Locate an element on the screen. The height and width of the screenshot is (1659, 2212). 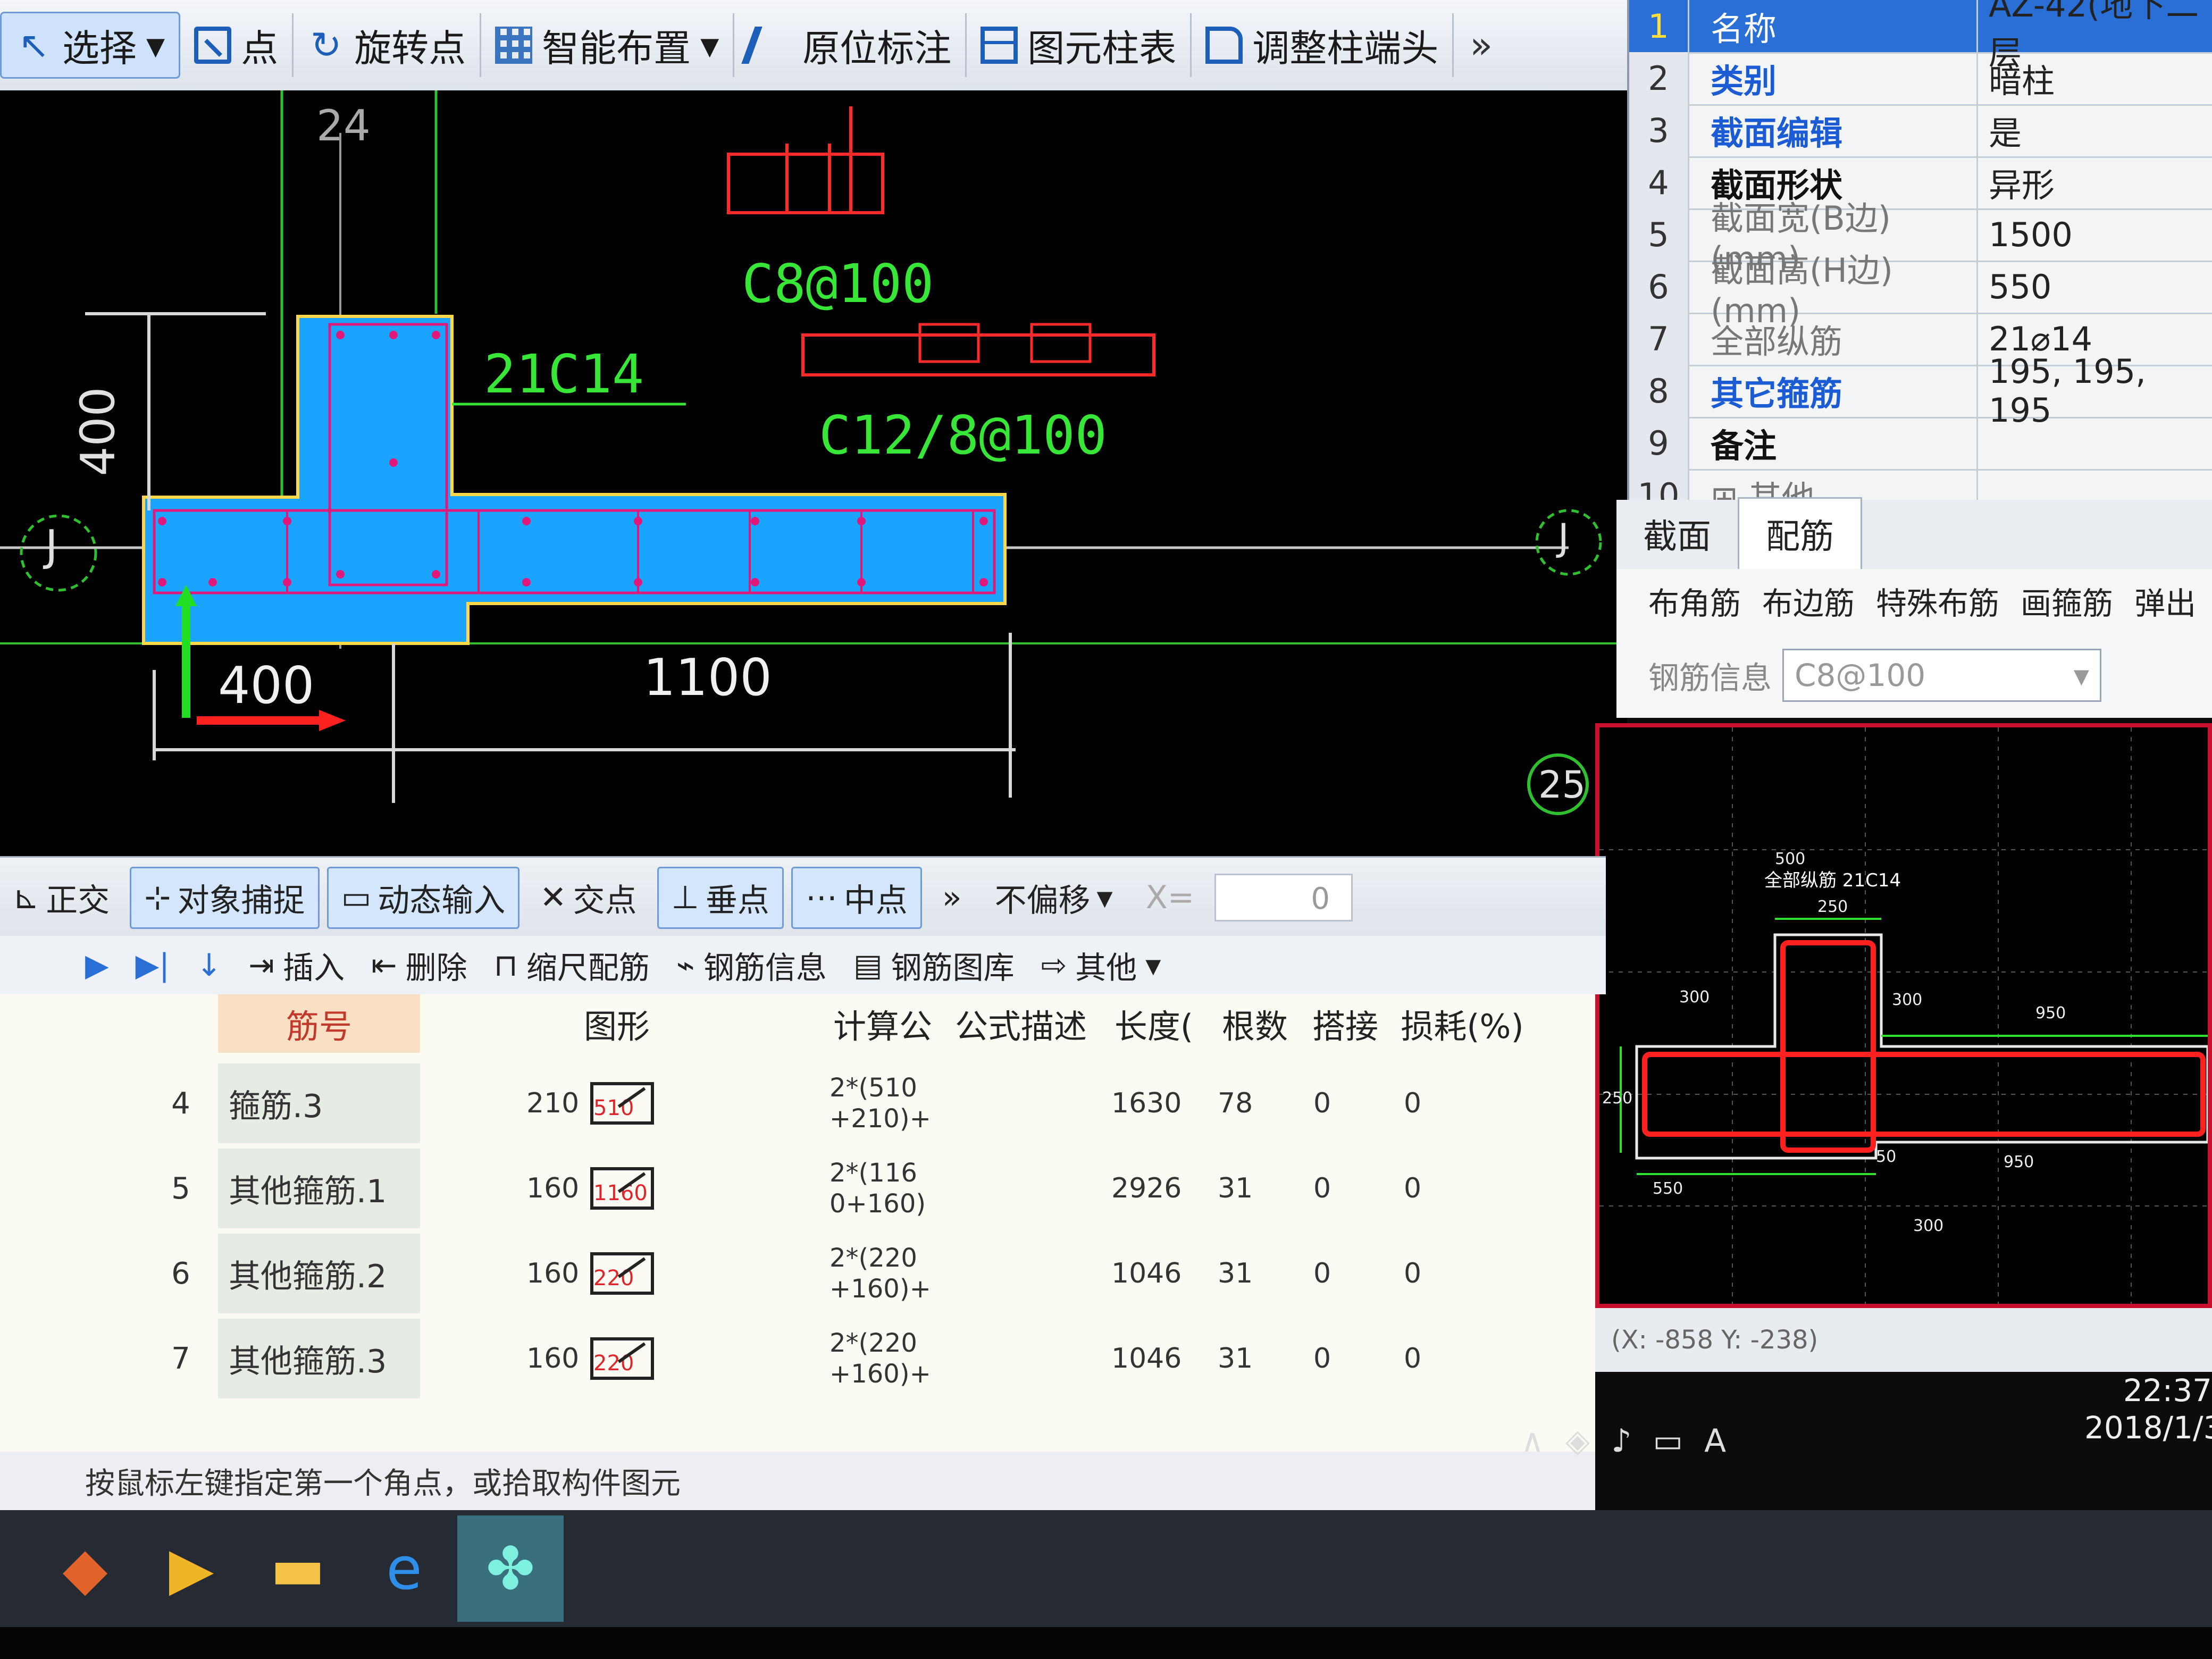
folder-icon: ▬ is located at coordinates (298, 1568).